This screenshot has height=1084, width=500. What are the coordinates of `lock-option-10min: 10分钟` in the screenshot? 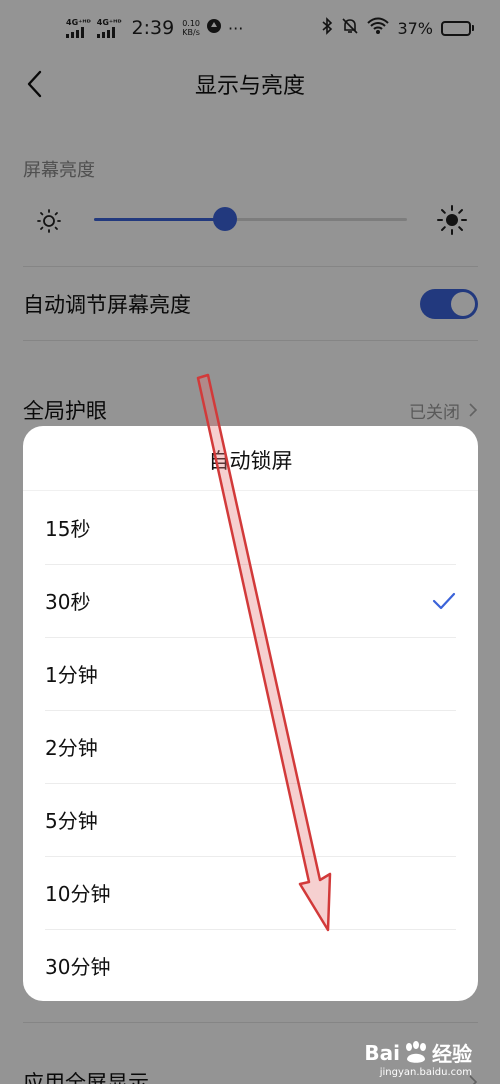 It's located at (250, 892).